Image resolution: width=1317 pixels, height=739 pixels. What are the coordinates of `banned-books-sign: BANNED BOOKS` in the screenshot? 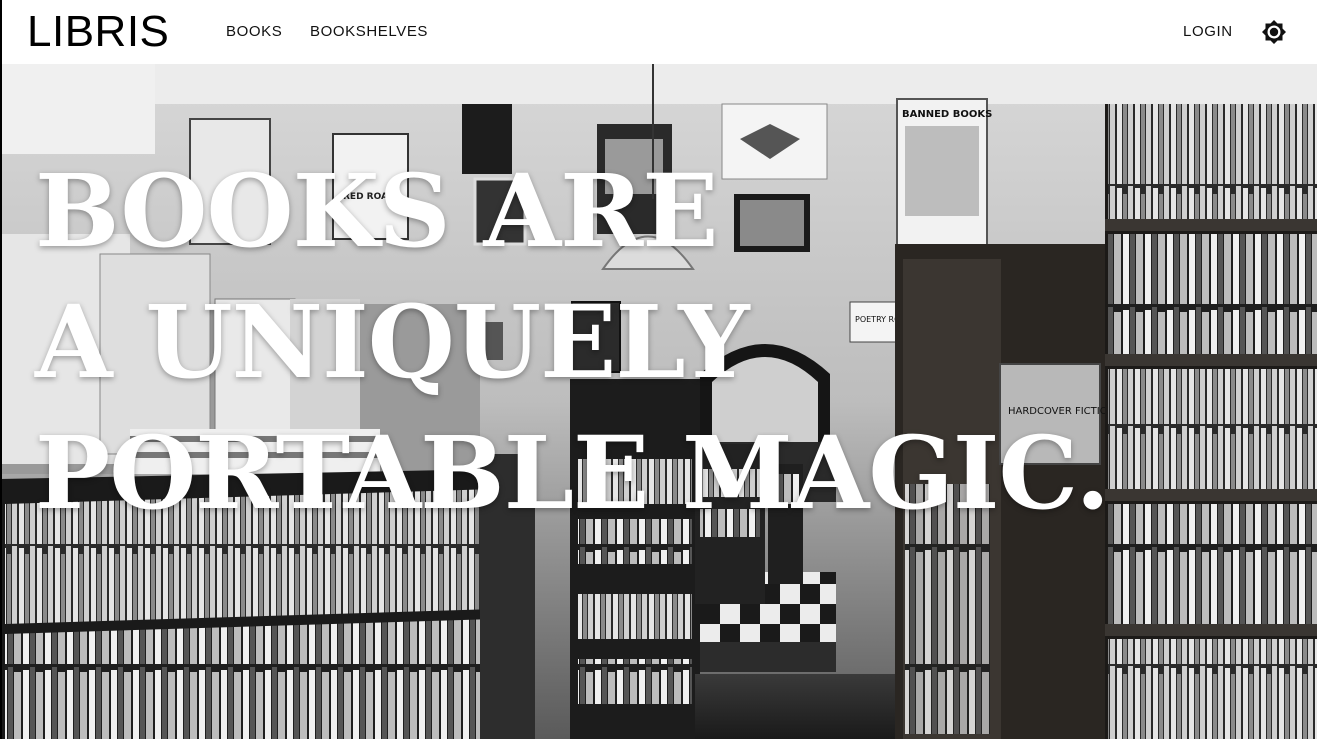 It's located at (947, 114).